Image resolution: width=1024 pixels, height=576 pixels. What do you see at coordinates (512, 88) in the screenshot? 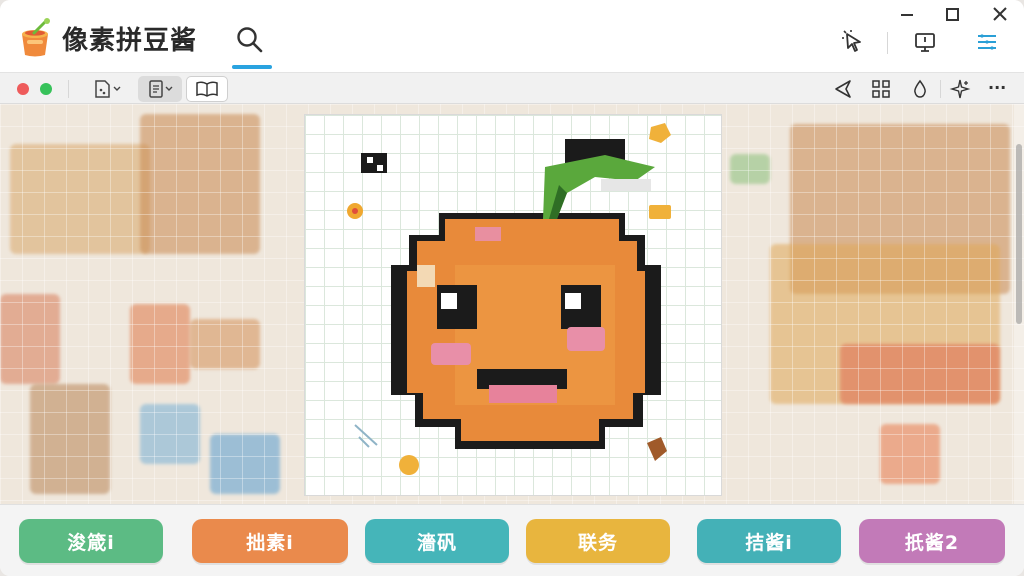
I see `toolbar: ···` at bounding box center [512, 88].